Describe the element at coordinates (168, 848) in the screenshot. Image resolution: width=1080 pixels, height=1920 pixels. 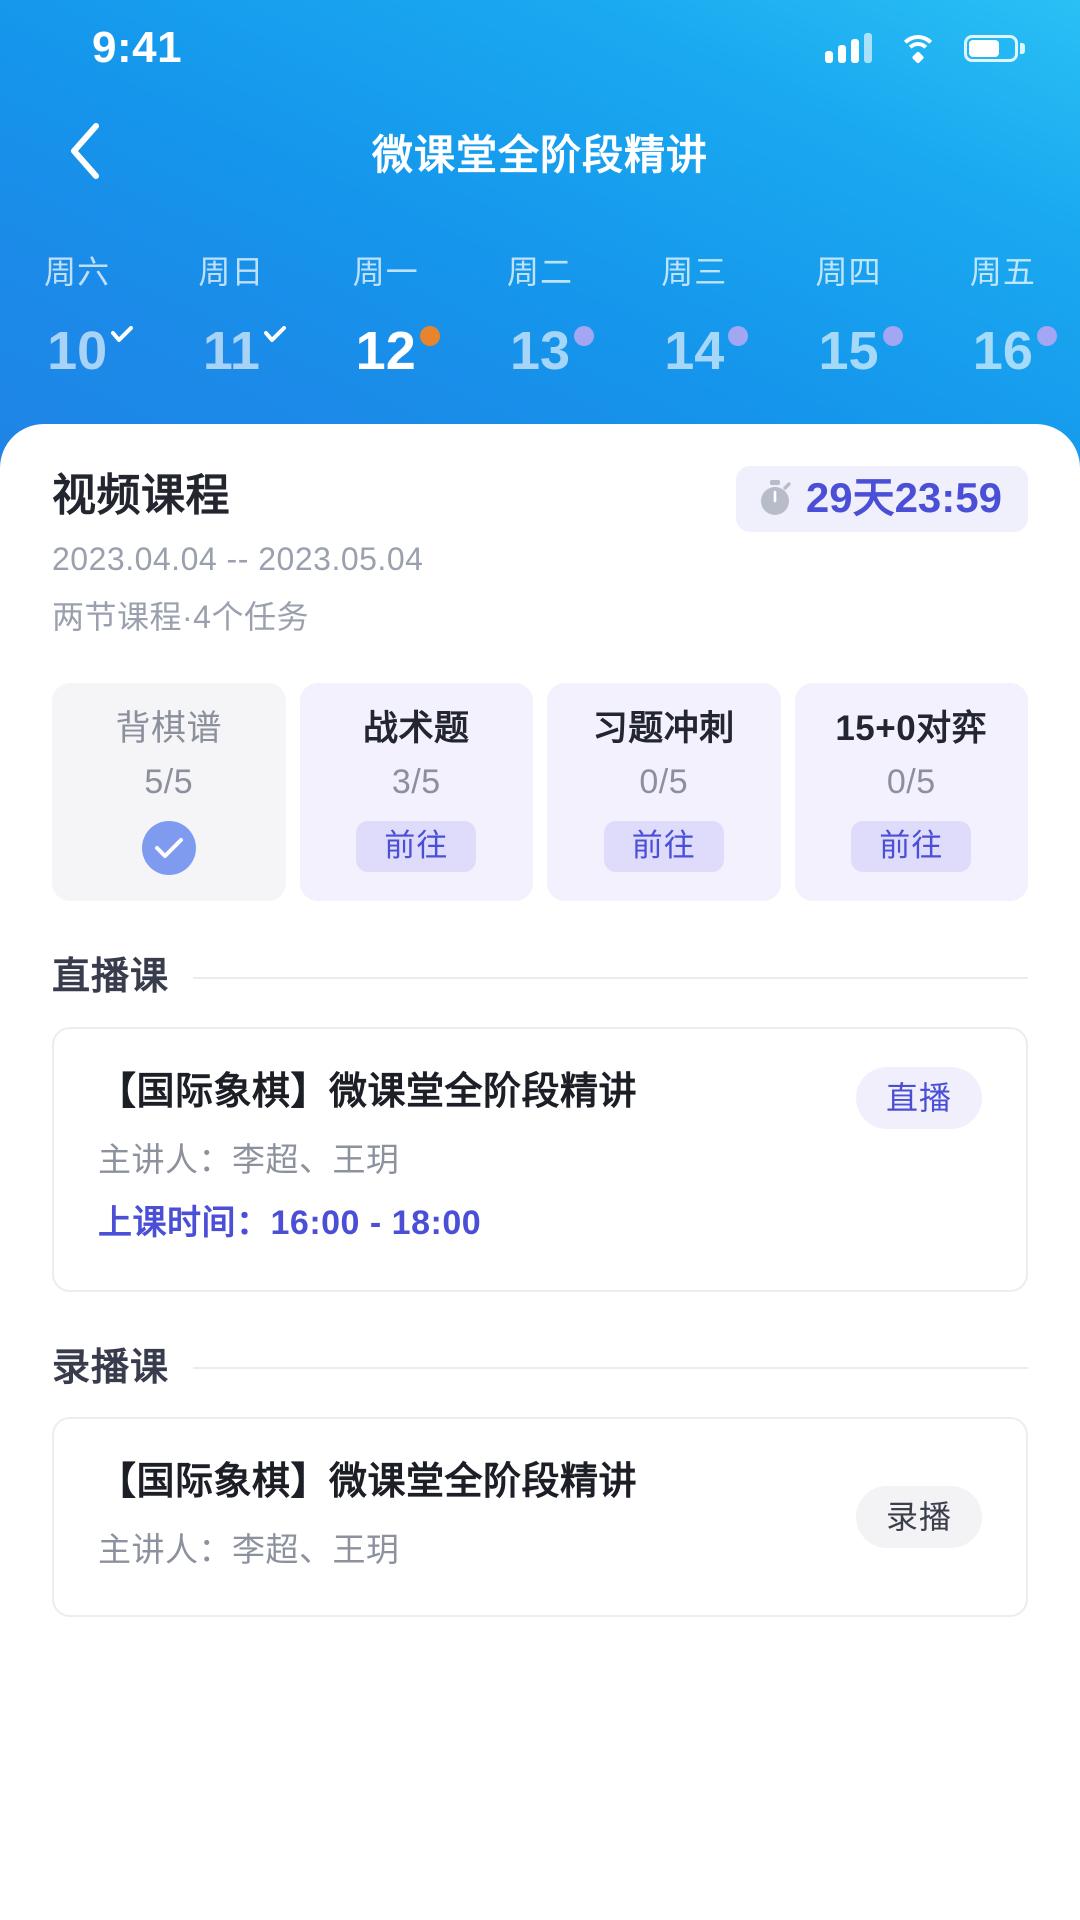
I see `check-circle-icon` at that location.